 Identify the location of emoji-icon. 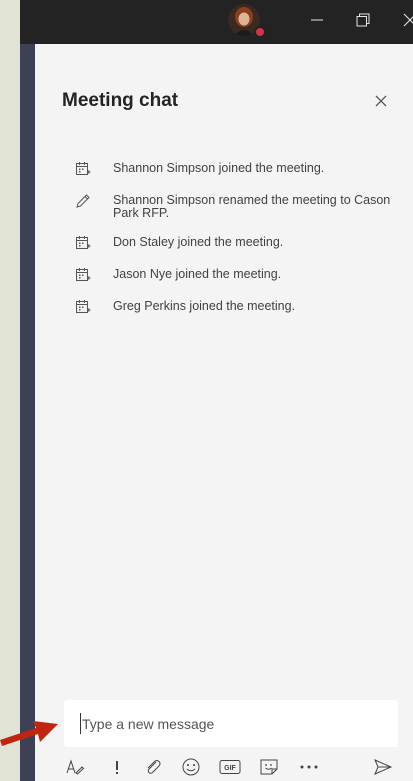
(191, 767).